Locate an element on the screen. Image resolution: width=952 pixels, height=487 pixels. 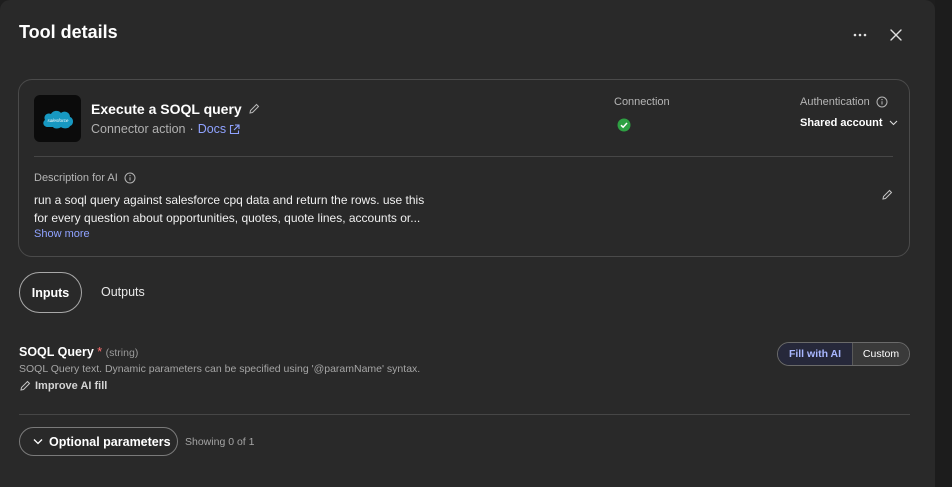
parameter-type: (string) is located at coordinates (122, 353).